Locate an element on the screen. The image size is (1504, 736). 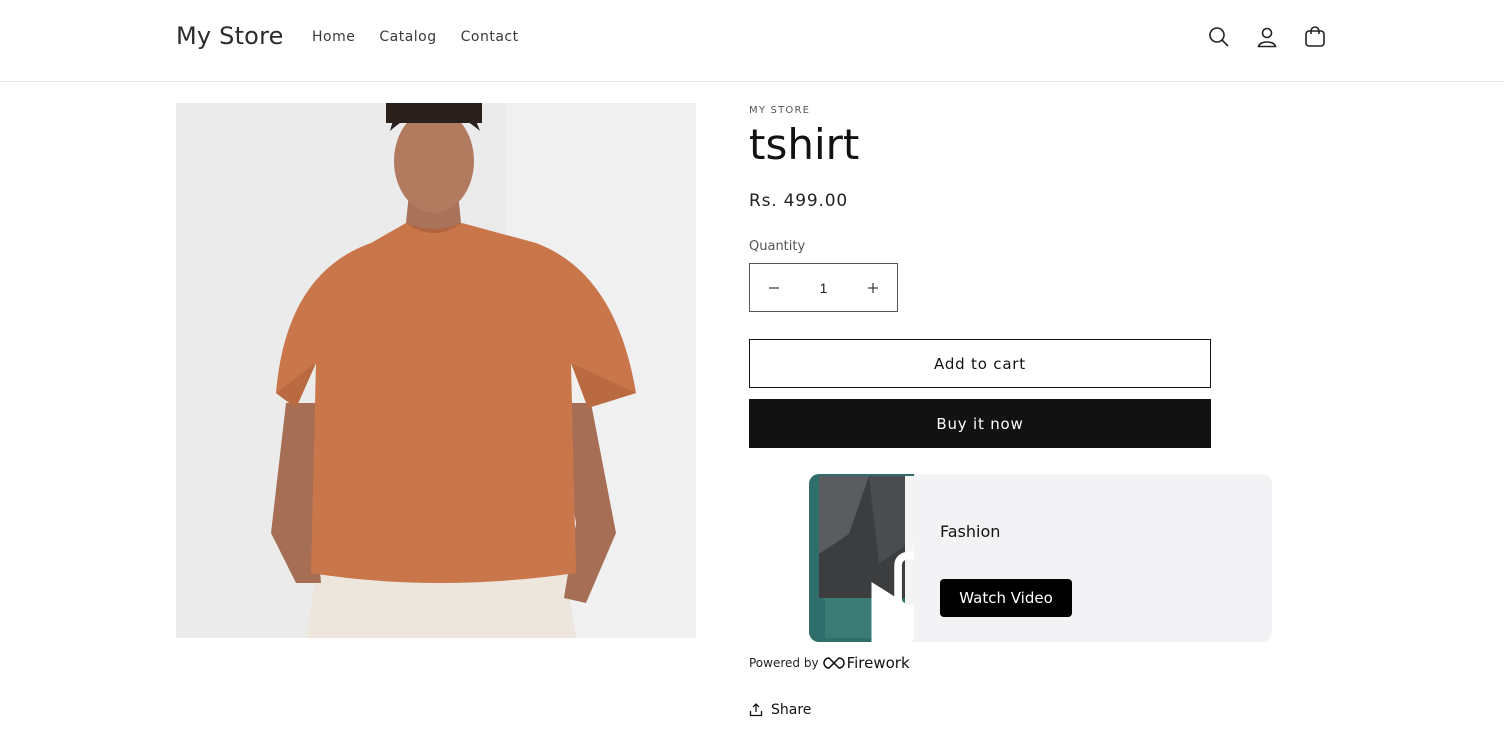
quantity-stepper is located at coordinates (823, 287).